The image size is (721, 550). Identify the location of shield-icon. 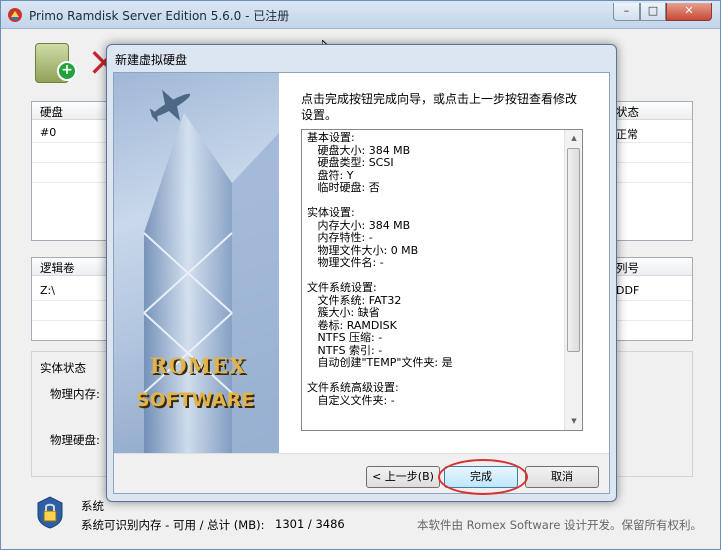
(50, 512).